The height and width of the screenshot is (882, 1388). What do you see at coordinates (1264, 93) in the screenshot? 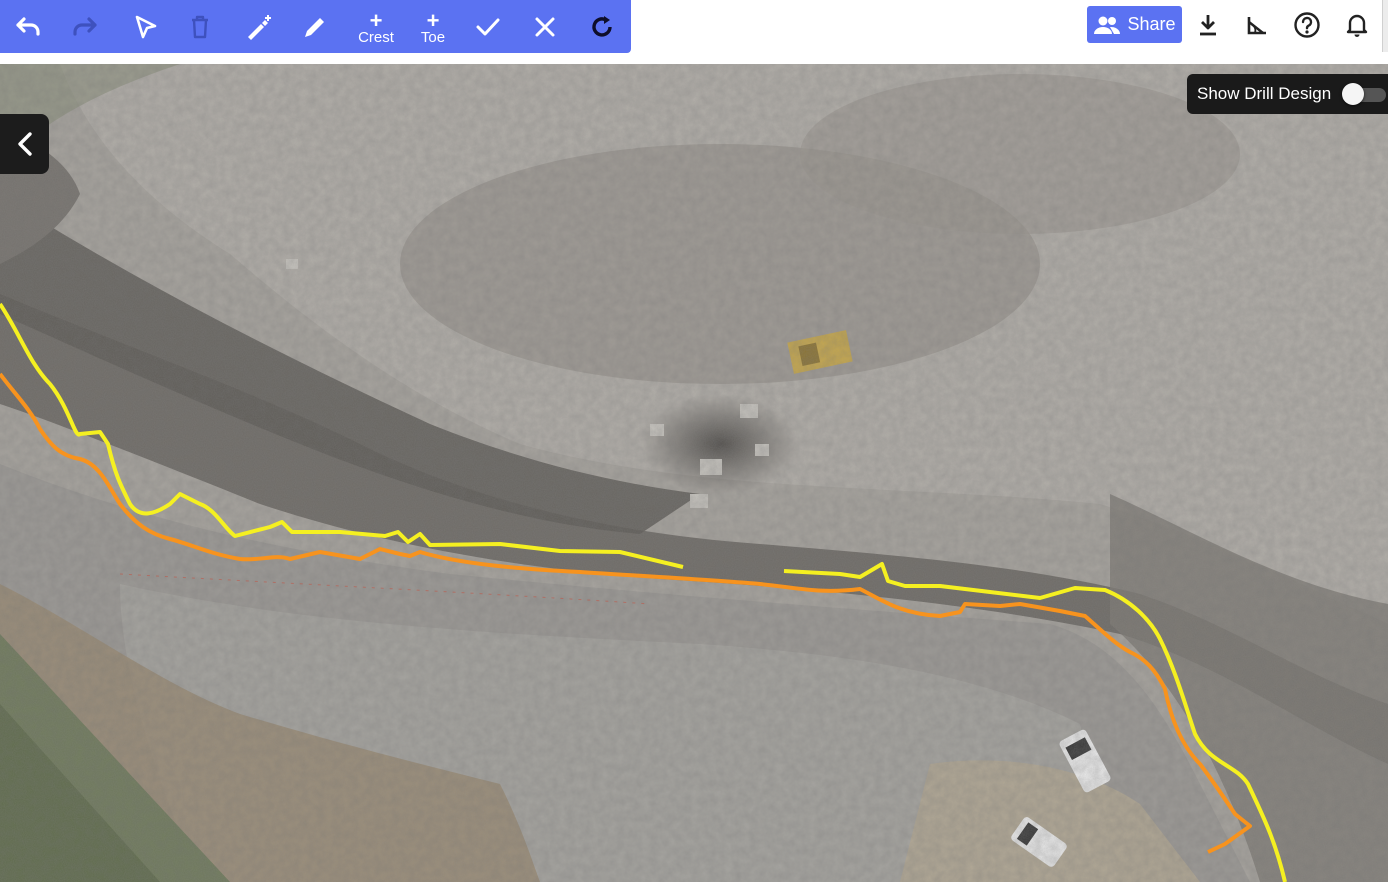
I see `drill-design-label: Show Drill Design` at bounding box center [1264, 93].